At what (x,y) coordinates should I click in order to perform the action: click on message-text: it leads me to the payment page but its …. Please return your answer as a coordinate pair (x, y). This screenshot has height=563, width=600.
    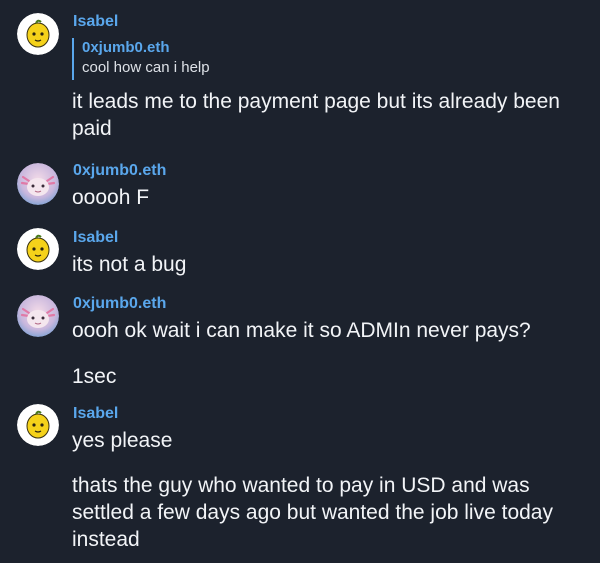
    Looking at the image, I should click on (316, 115).